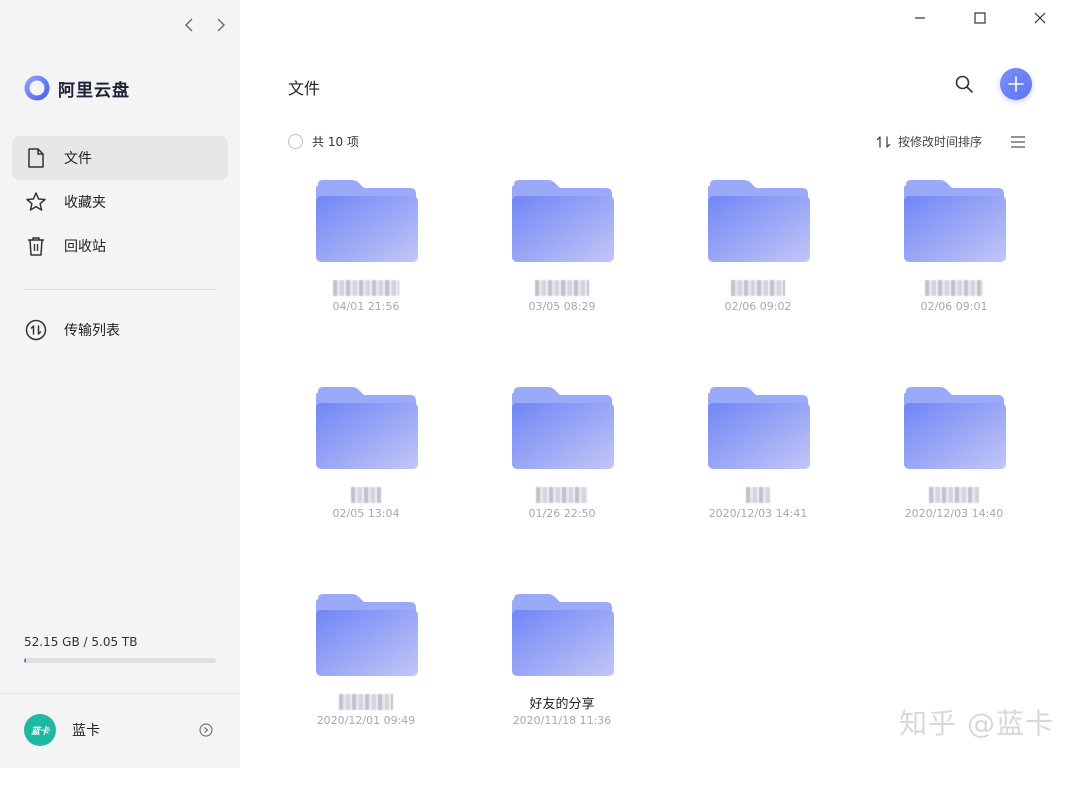  What do you see at coordinates (36, 246) in the screenshot?
I see `trash-icon` at bounding box center [36, 246].